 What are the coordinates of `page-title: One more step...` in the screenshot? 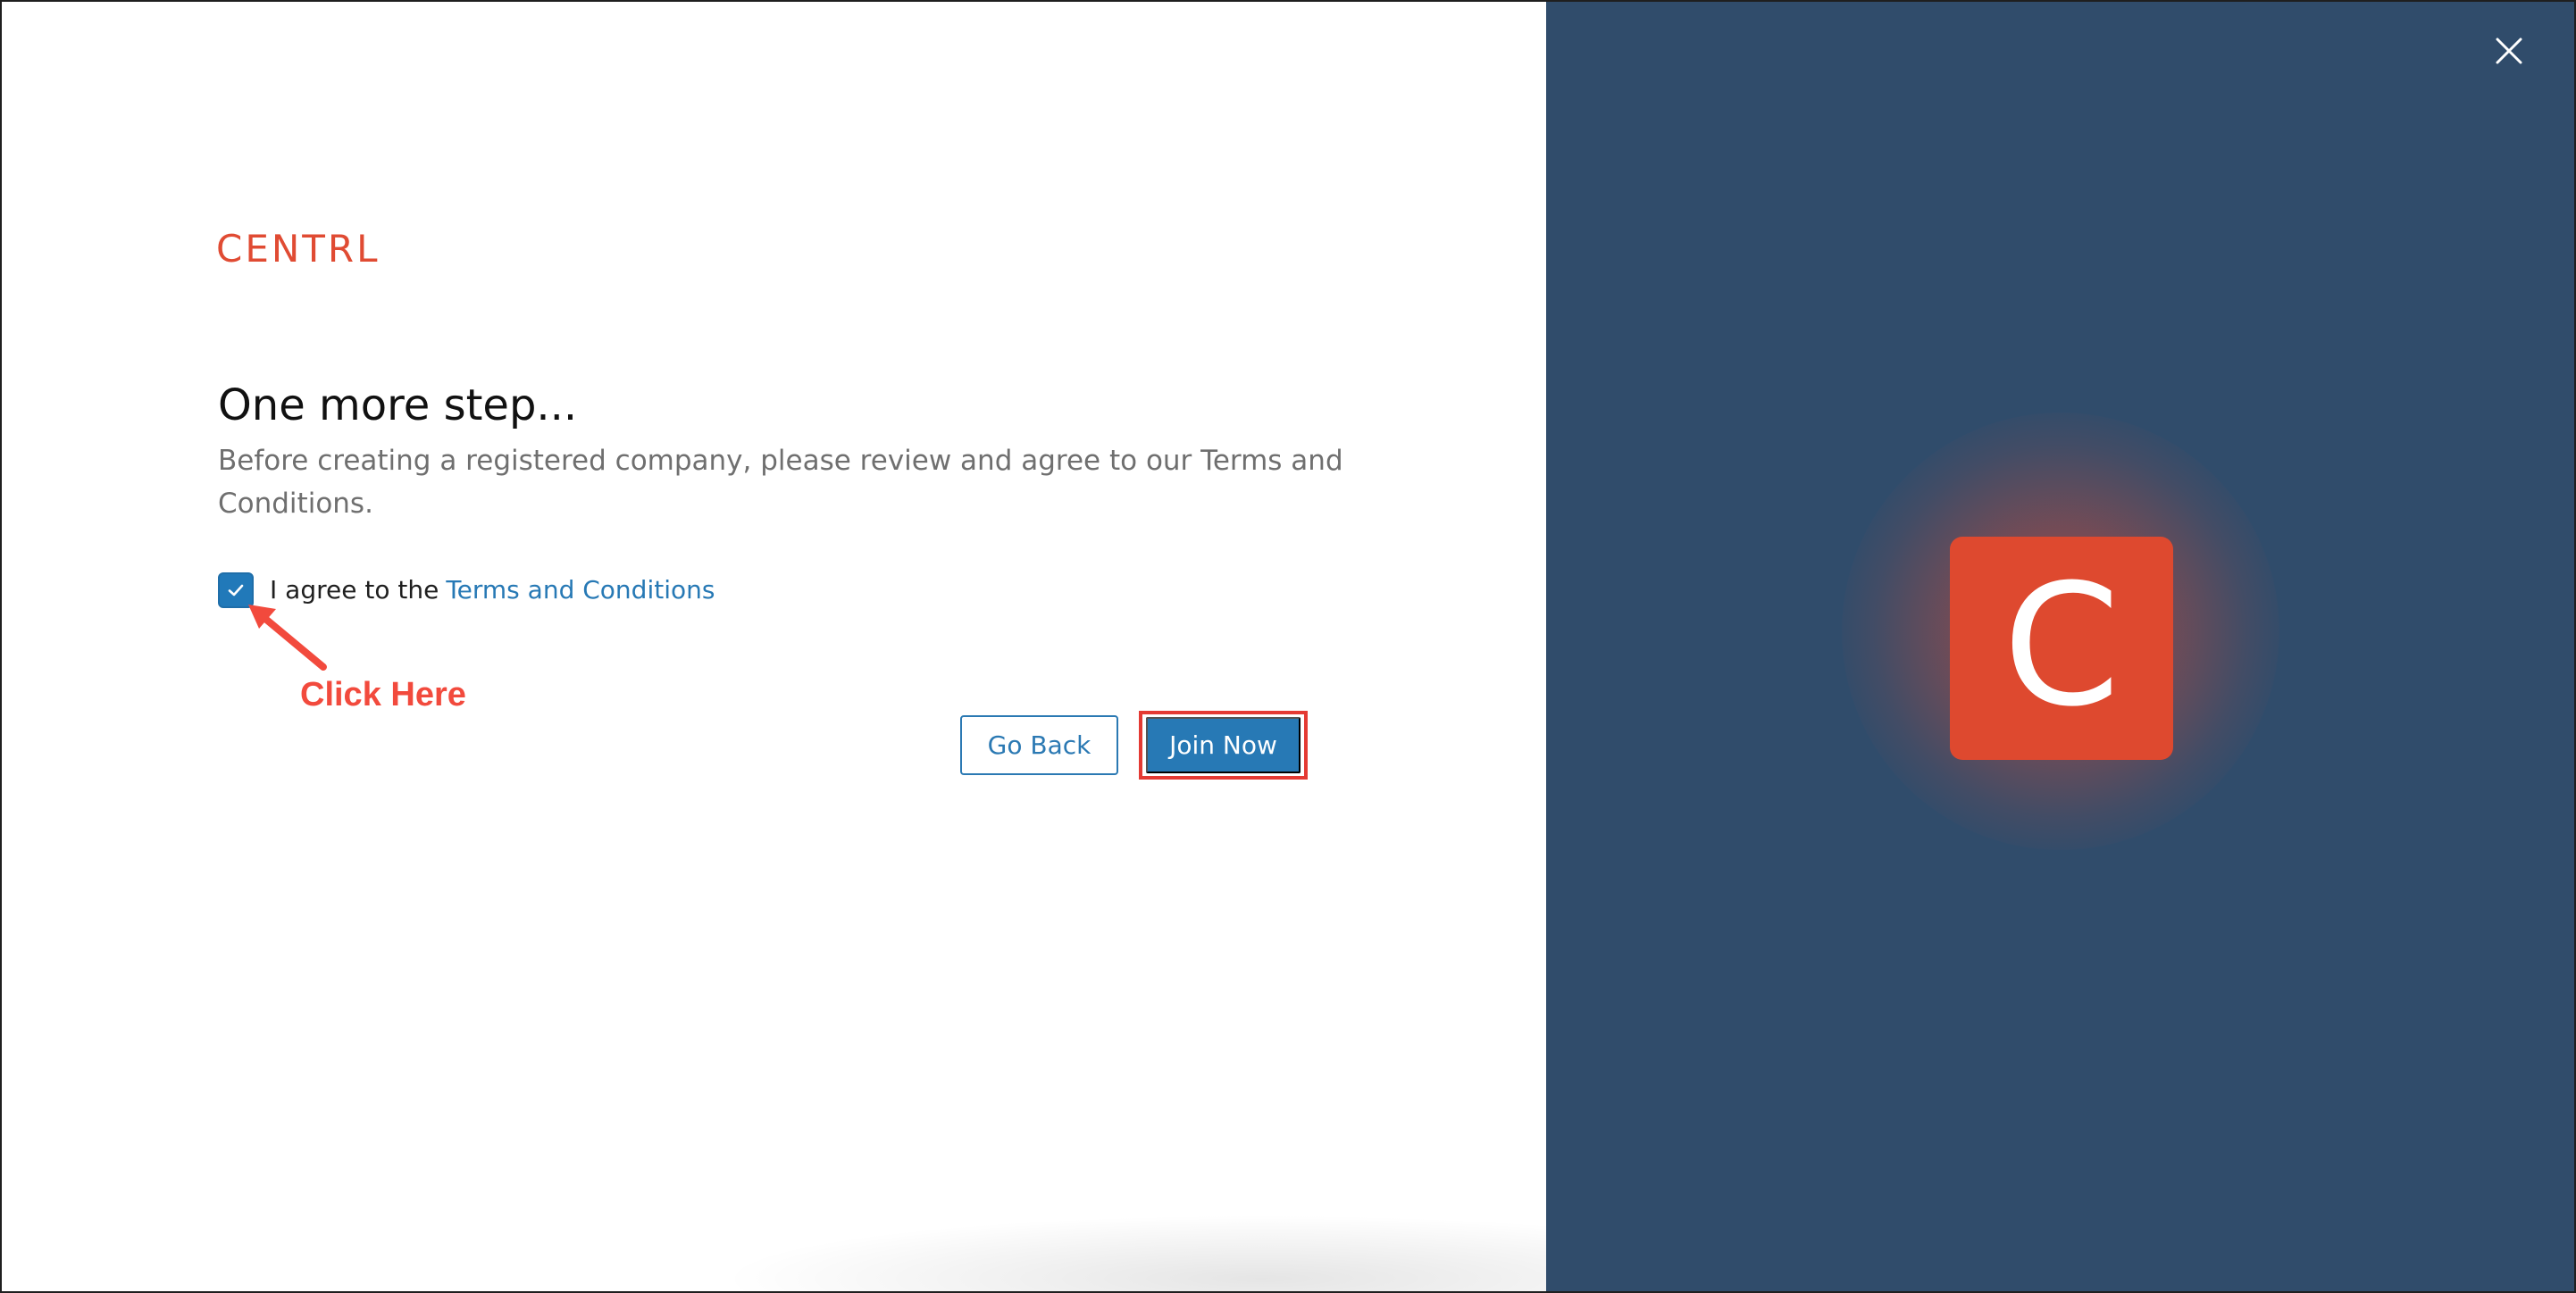 It's located at (398, 405).